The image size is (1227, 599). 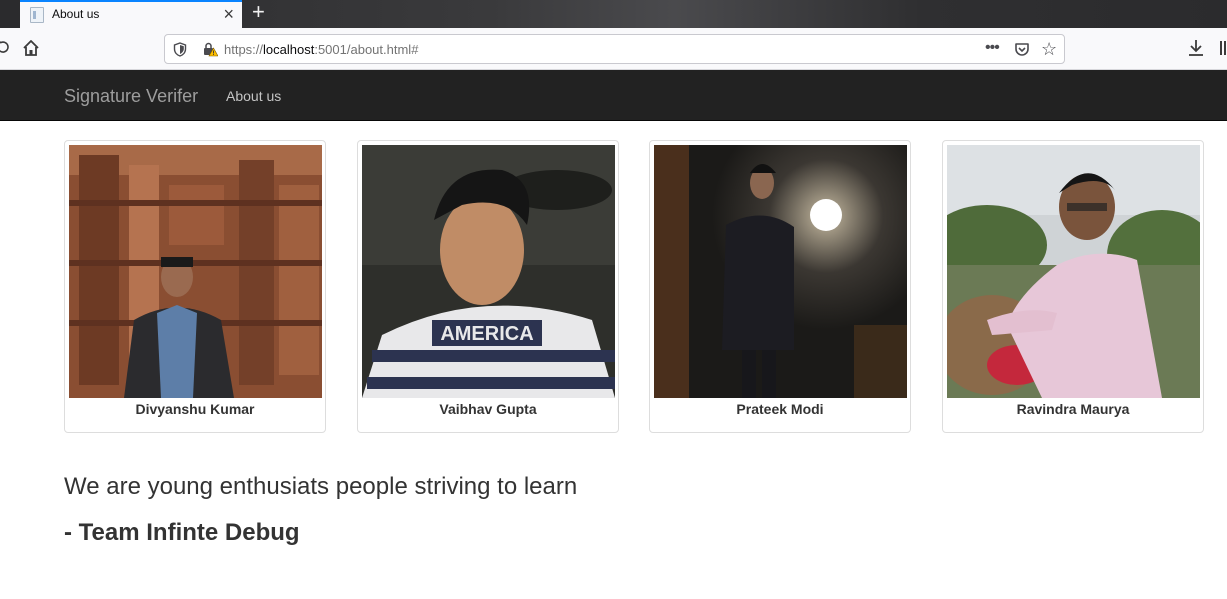 What do you see at coordinates (195, 409) in the screenshot?
I see `person-name: Divyanshu Kumar` at bounding box center [195, 409].